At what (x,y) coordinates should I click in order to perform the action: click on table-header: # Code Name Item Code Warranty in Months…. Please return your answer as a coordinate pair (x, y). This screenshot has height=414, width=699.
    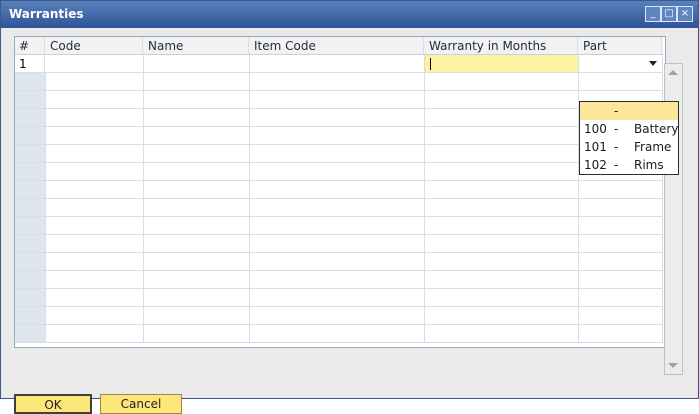
    Looking at the image, I should click on (339, 46).